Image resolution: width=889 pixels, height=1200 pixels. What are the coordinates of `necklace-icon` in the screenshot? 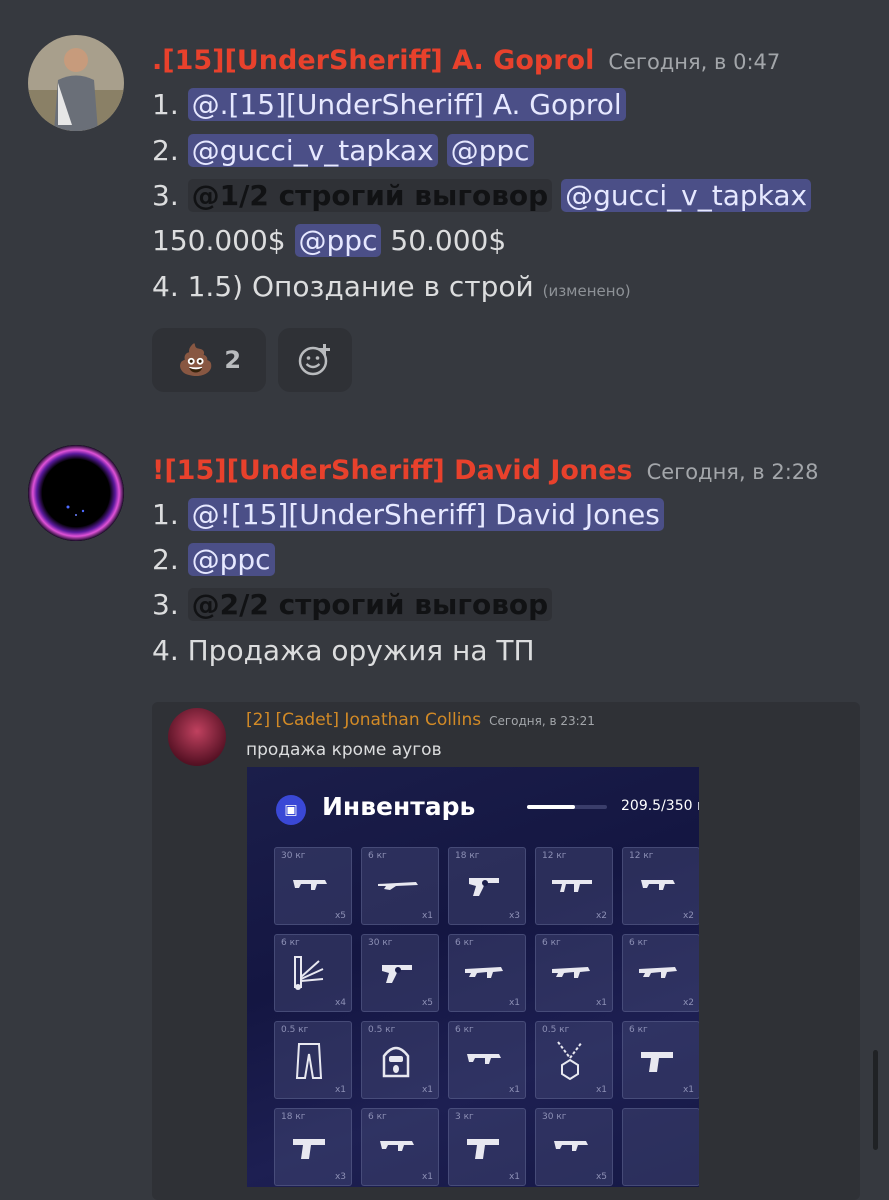 It's located at (570, 1060).